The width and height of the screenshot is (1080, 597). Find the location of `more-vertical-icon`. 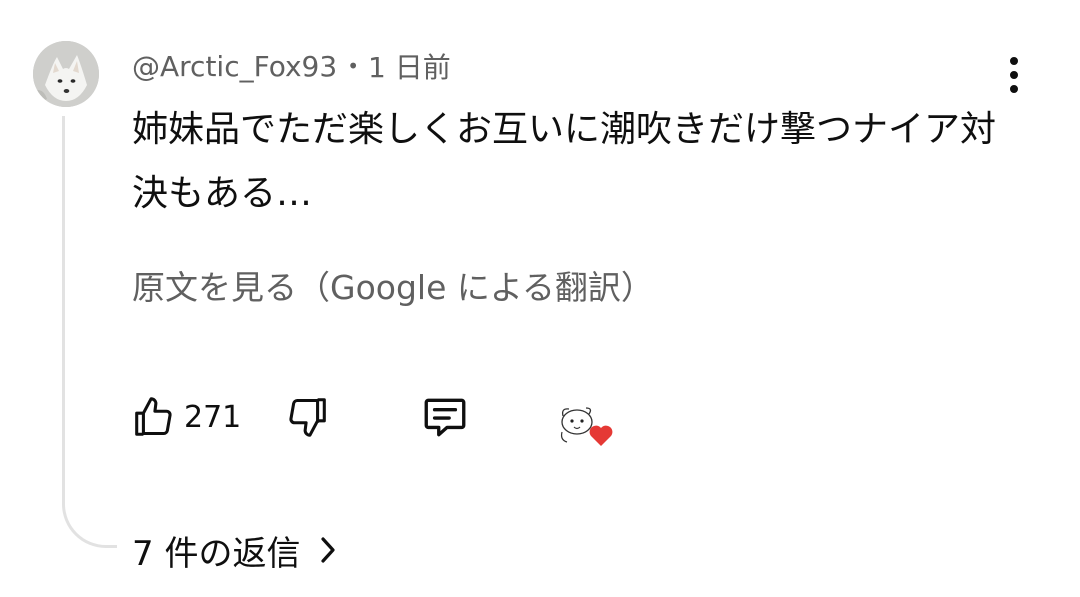

more-vertical-icon is located at coordinates (1014, 75).